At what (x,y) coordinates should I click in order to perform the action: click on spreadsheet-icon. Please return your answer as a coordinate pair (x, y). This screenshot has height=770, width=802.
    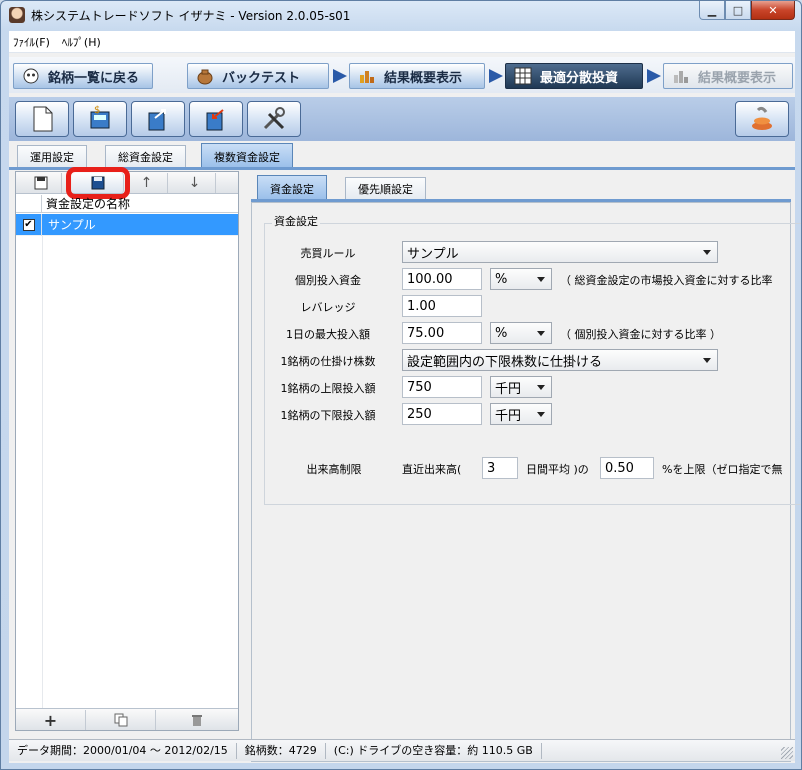
    Looking at the image, I should click on (523, 76).